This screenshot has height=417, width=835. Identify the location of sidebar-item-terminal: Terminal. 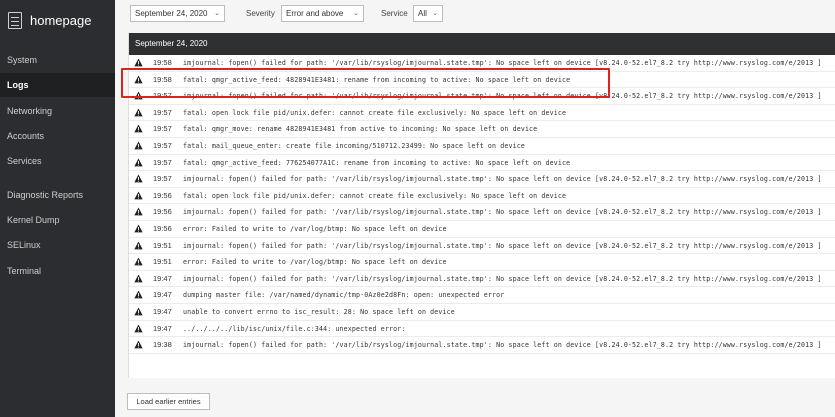
(57, 271).